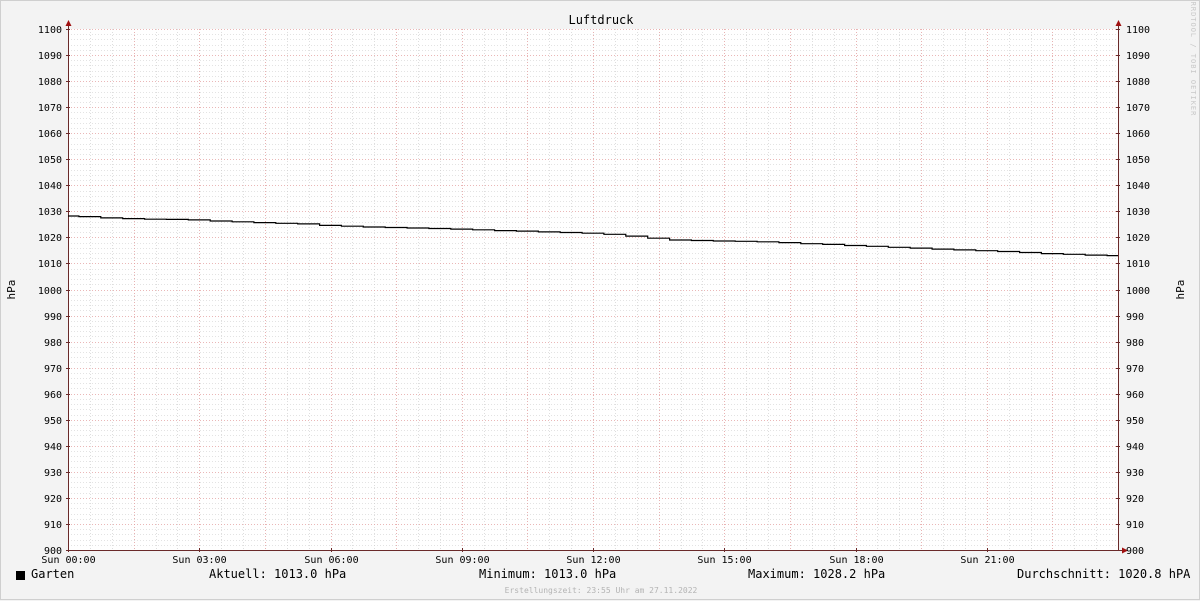 Image resolution: width=1200 pixels, height=601 pixels. What do you see at coordinates (50, 56) in the screenshot?
I see `y-tick-label-left: 1090` at bounding box center [50, 56].